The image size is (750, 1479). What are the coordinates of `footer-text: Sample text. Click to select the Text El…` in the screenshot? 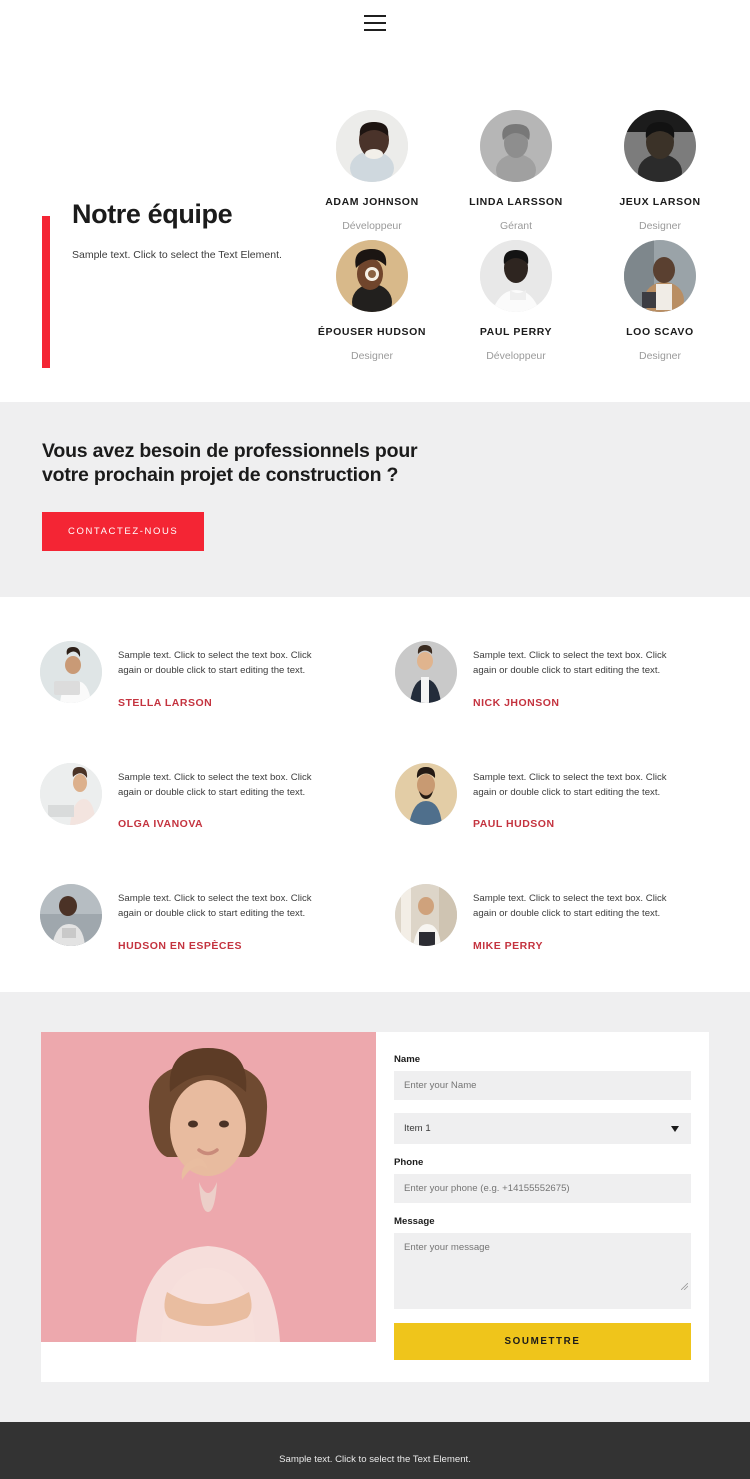 It's located at (375, 1459).